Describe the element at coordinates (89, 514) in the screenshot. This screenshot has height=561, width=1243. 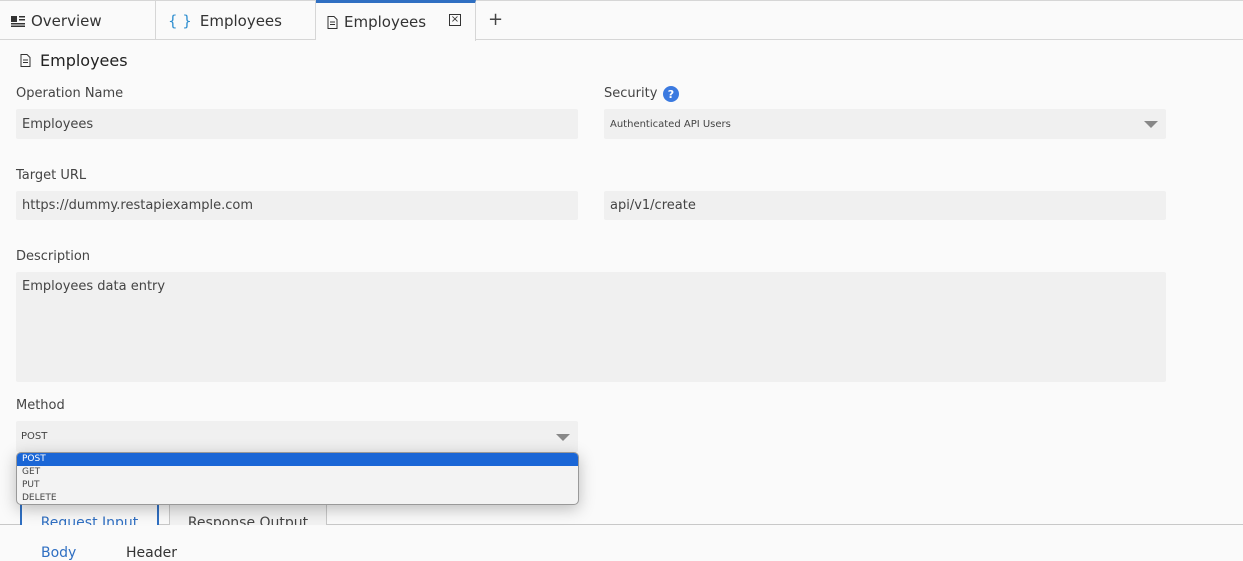
I see `tab-request-input: Request Input` at that location.